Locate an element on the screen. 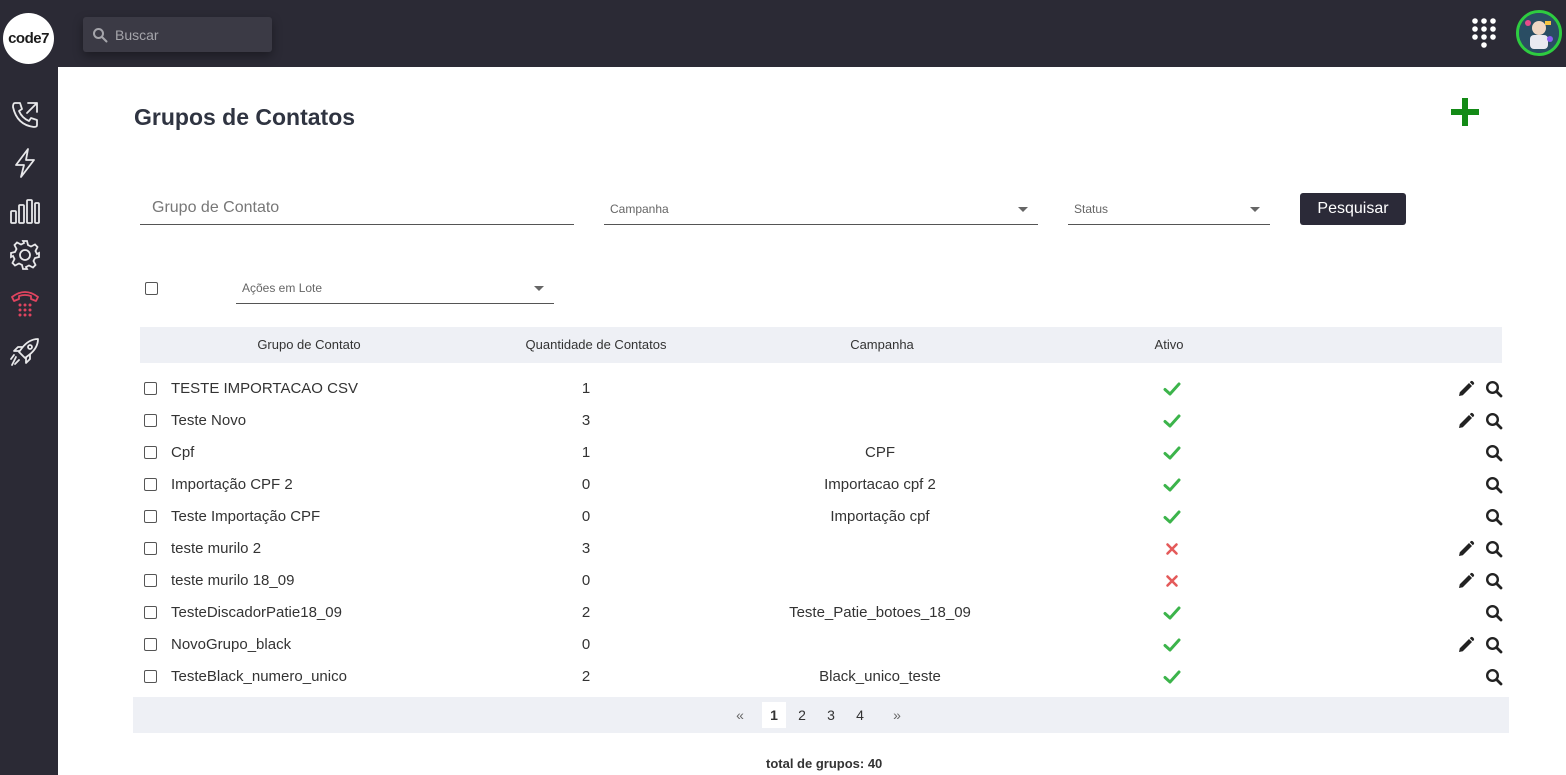 The width and height of the screenshot is (1566, 775). table-row: TESTE IMPORTACAO CSV 1 is located at coordinates (821, 389).